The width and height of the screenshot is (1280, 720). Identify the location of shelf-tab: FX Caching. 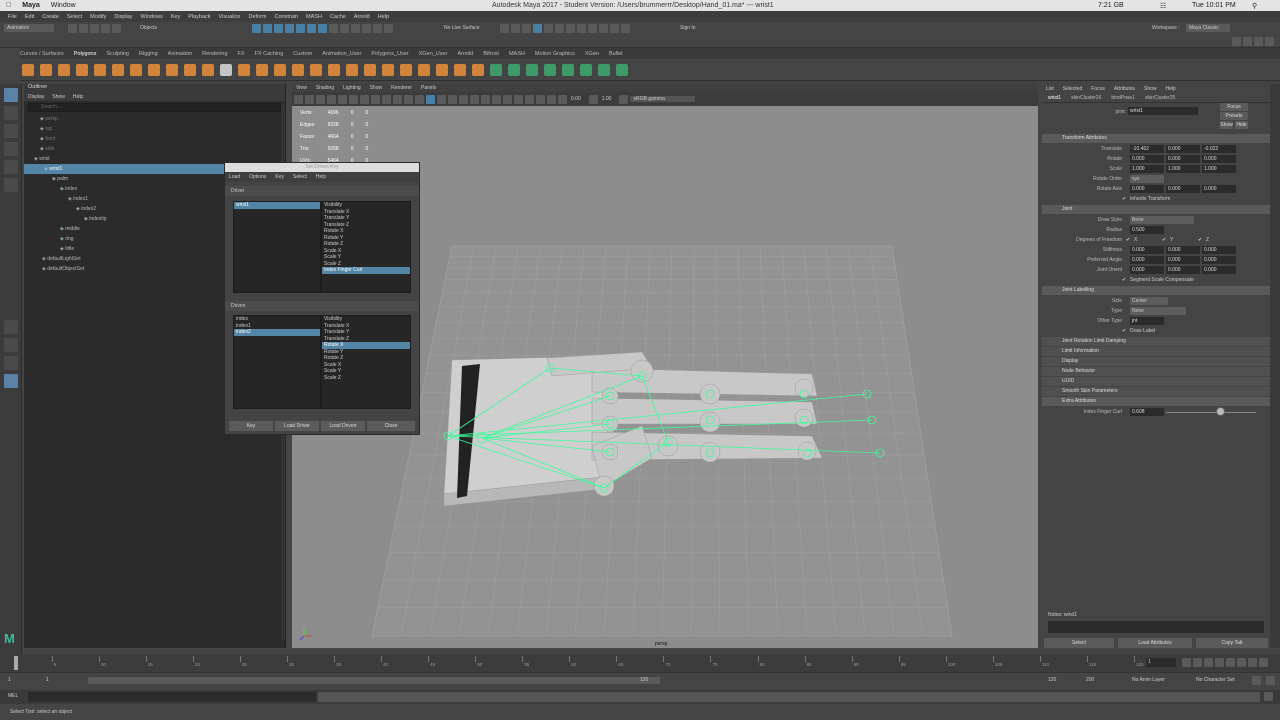
(269, 54).